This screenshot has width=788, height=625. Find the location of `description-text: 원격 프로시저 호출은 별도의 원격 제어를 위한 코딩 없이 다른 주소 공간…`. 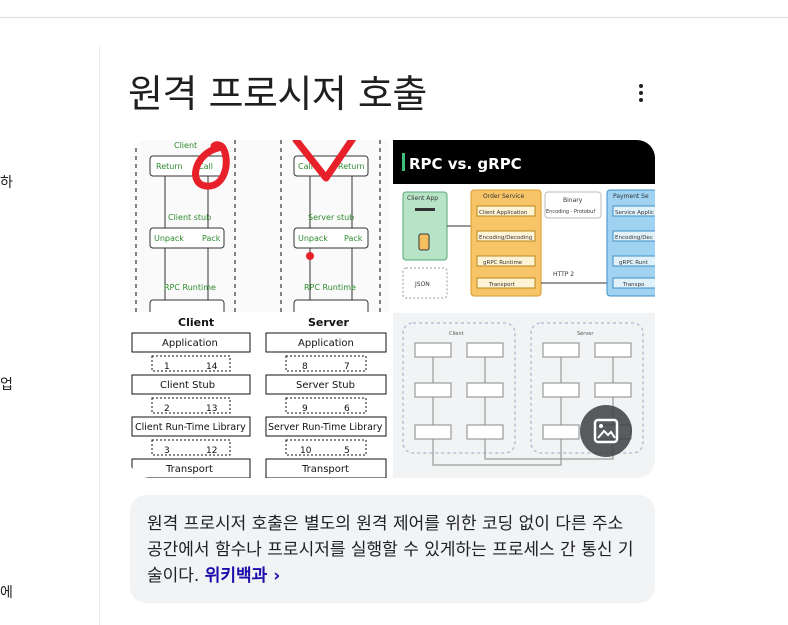

description-text: 원격 프로시저 호출은 별도의 원격 제어를 위한 코딩 없이 다른 주소 공간… is located at coordinates (394, 550).